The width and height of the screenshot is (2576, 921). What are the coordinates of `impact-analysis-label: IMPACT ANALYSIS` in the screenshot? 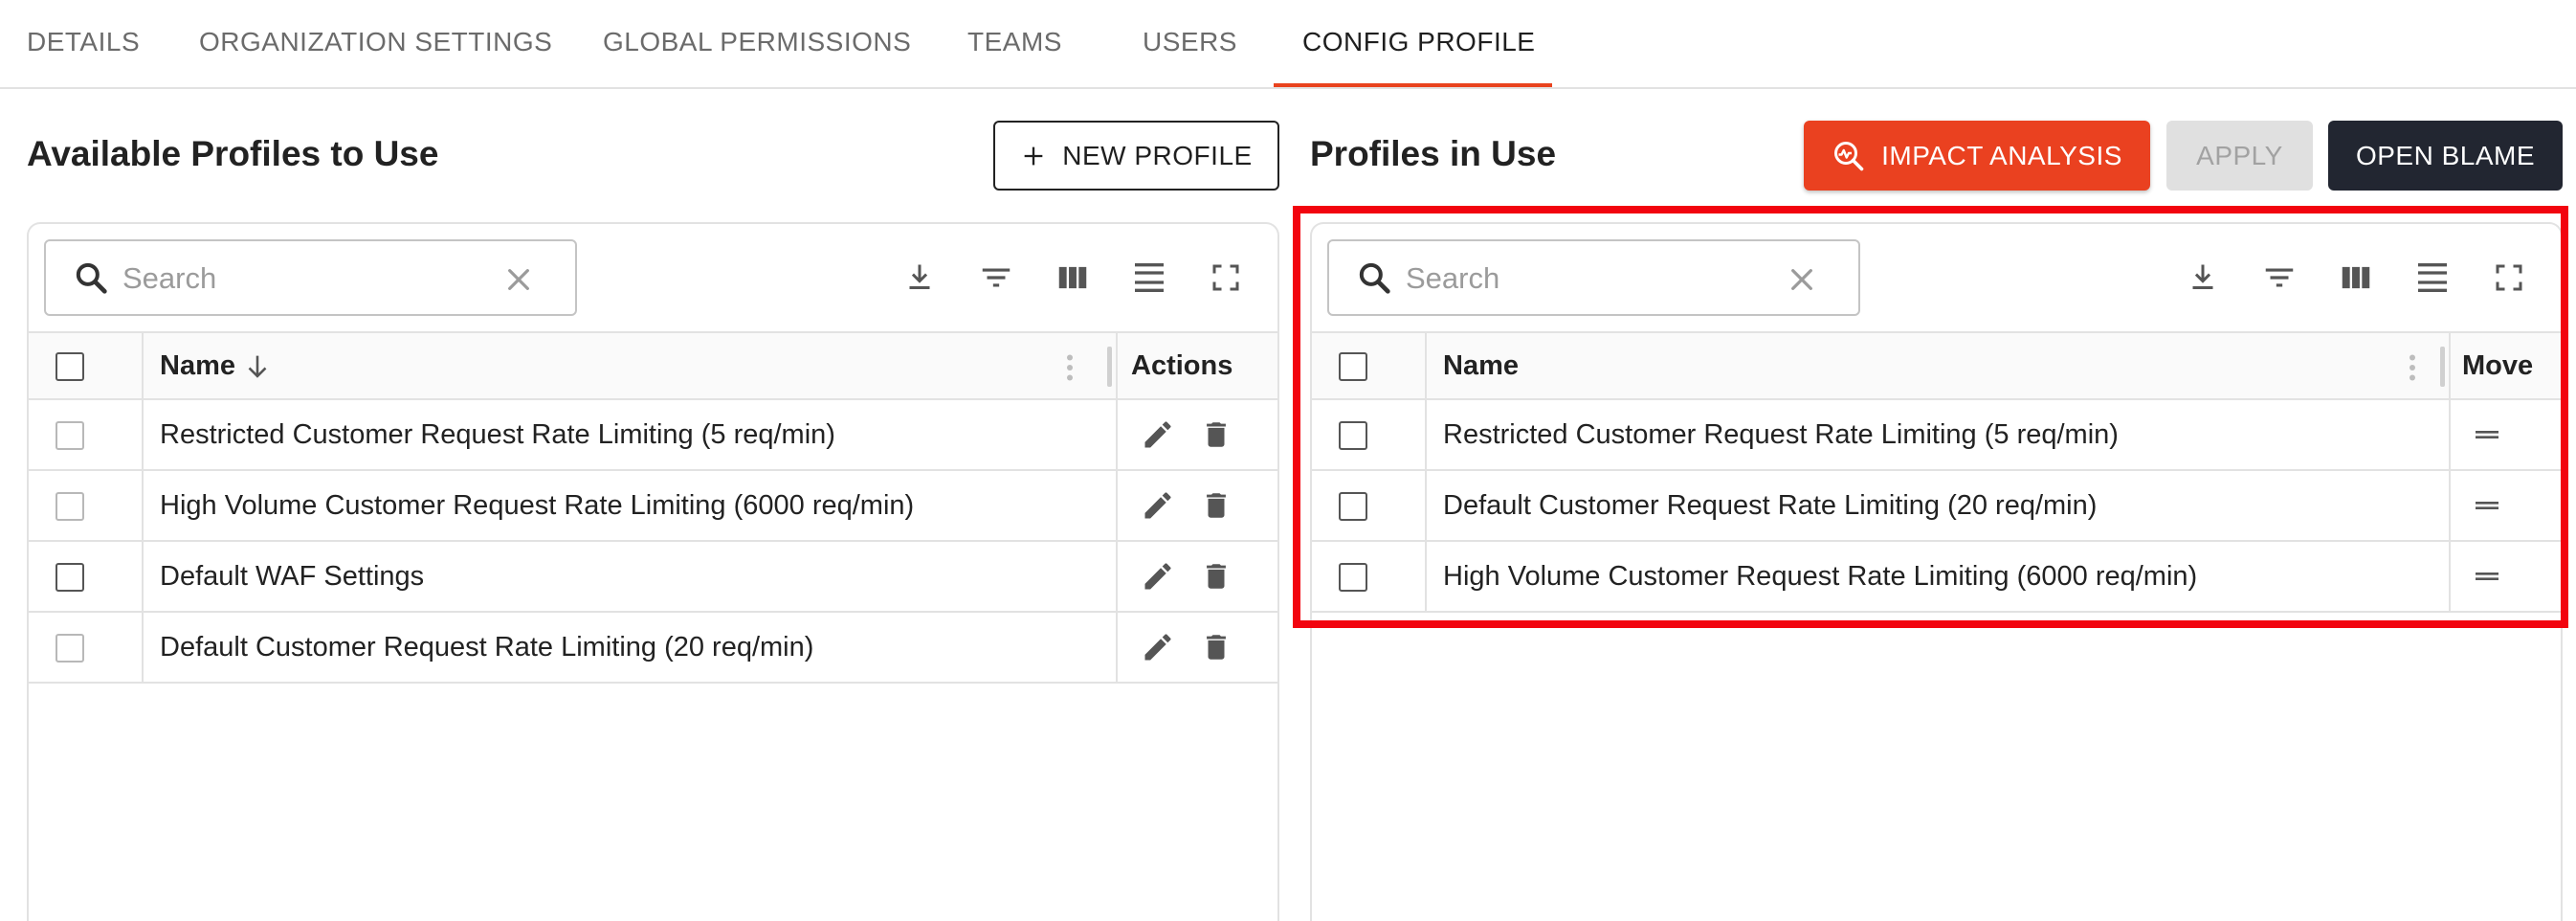 It's located at (2001, 155).